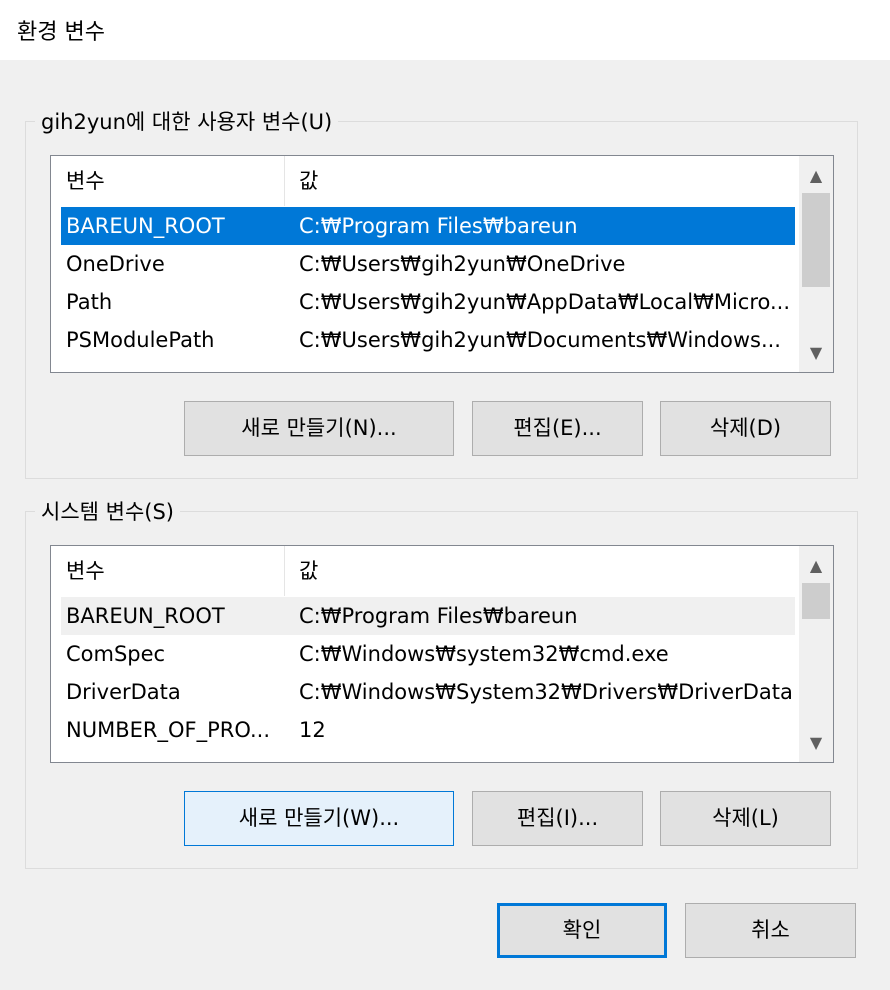  What do you see at coordinates (89, 302) in the screenshot?
I see `variable-name: Path` at bounding box center [89, 302].